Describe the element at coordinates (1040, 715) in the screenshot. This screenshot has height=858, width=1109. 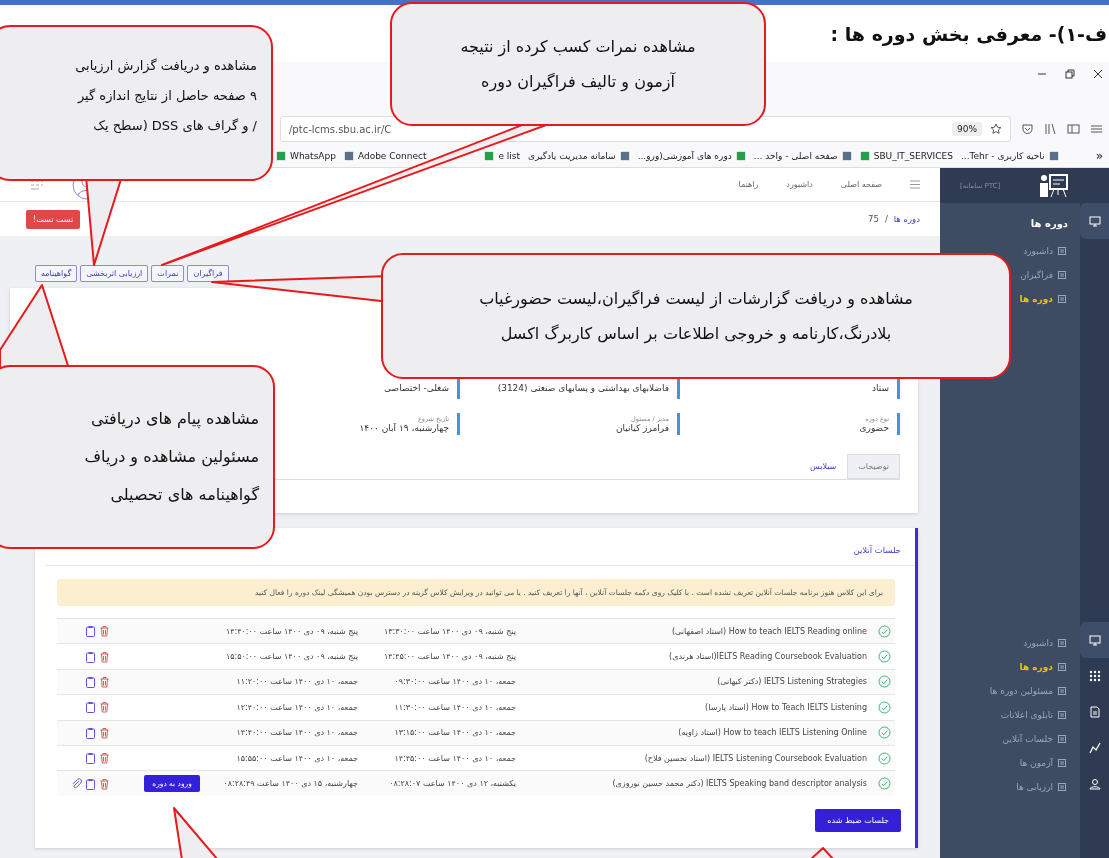
I see `sidebar-item: تابلوی اعلانات` at that location.